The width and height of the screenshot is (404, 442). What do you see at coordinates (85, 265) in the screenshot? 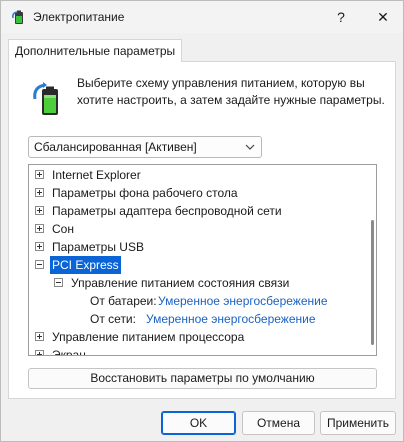
I see `tree-item-label: PCI Express` at bounding box center [85, 265].